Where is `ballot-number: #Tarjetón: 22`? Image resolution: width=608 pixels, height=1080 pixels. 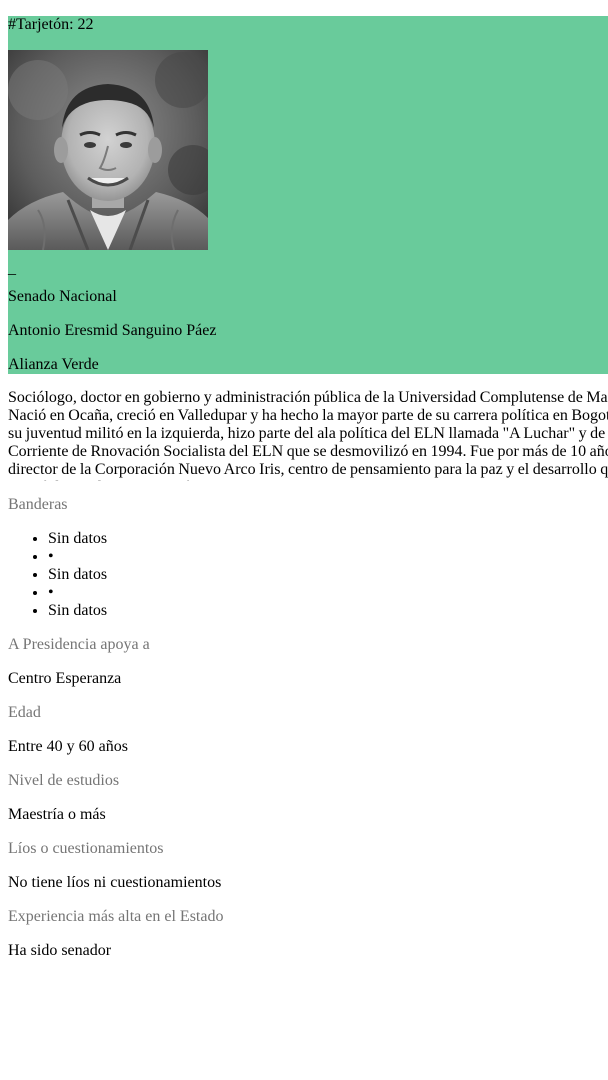 ballot-number: #Tarjetón: 22 is located at coordinates (51, 24).